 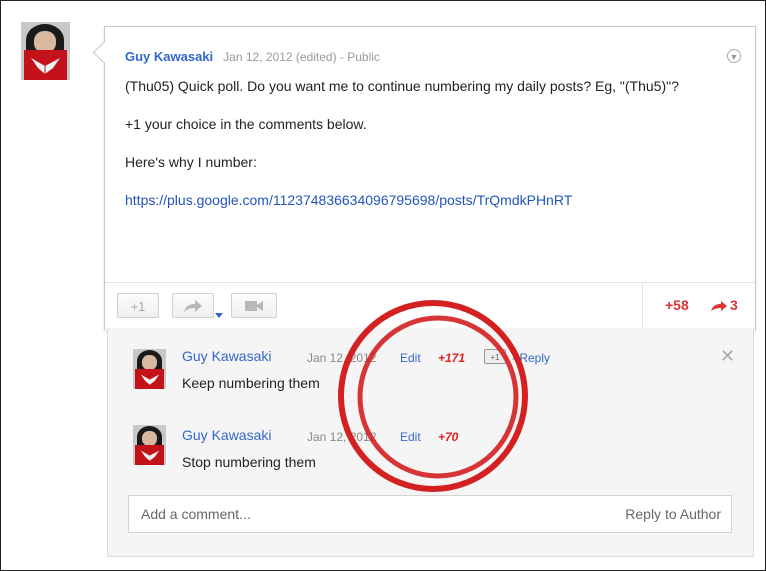 I want to click on close-icon: ✕, so click(x=727, y=356).